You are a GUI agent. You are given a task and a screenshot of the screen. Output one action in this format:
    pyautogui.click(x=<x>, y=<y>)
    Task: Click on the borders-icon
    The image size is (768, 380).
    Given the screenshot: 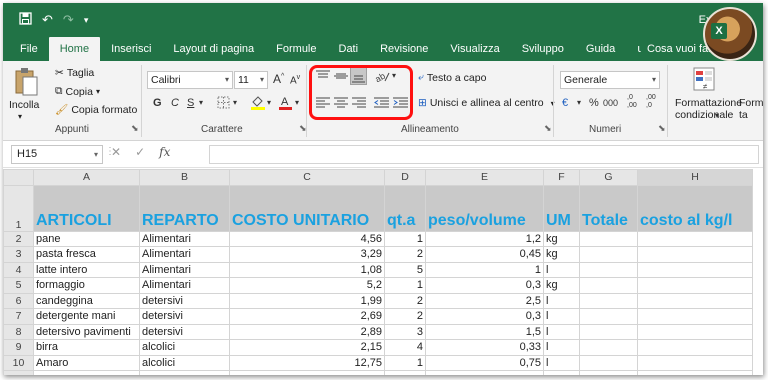 What is the action you would take?
    pyautogui.click(x=223, y=104)
    